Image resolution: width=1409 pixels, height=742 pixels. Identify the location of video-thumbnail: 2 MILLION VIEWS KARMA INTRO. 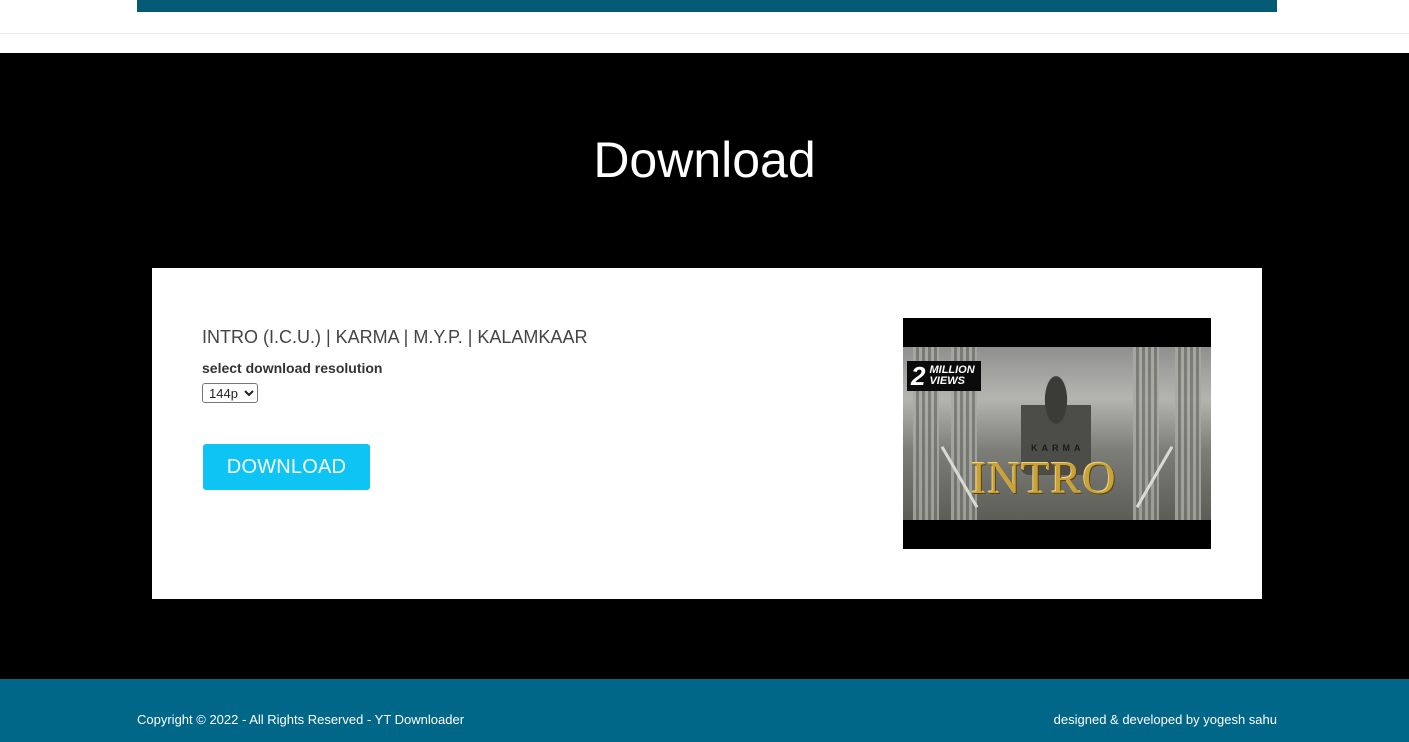
(1057, 433).